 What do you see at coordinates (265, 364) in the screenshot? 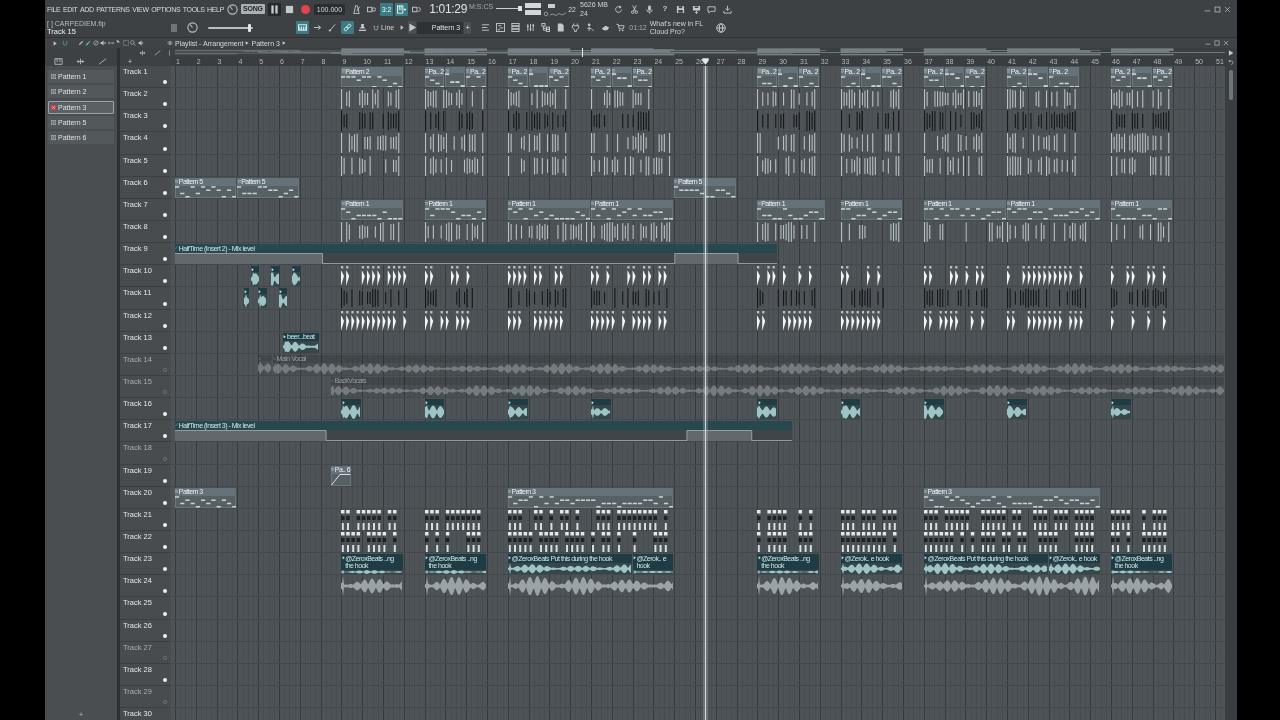
I see `audio-clip` at bounding box center [265, 364].